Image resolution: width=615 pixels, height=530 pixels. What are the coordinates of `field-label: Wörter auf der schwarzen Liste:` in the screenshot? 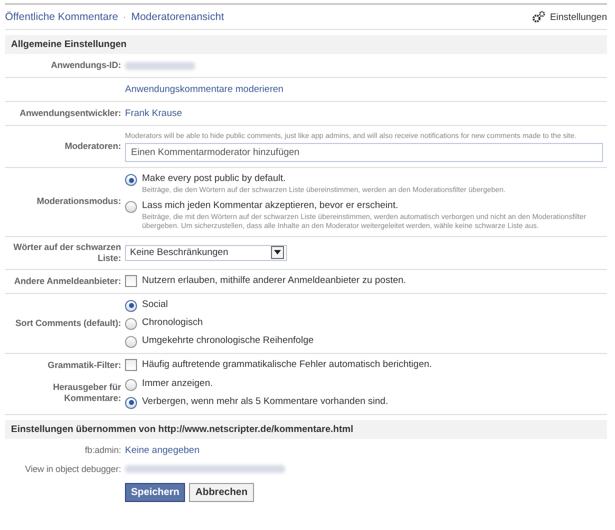 It's located at (67, 252).